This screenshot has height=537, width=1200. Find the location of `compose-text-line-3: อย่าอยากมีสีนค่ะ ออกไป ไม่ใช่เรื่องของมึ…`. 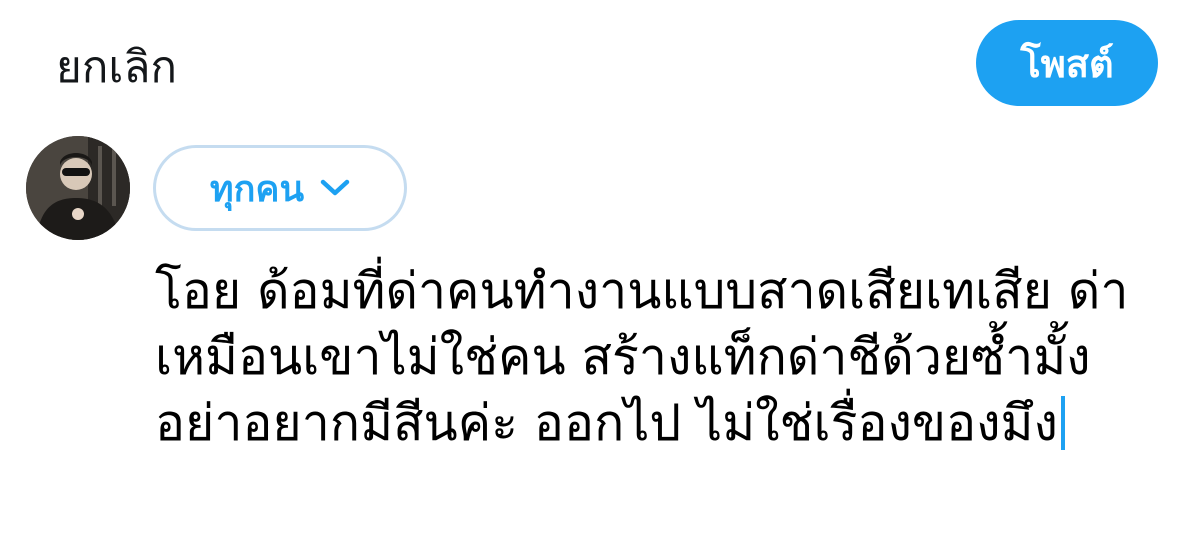

compose-text-line-3: อย่าอยากมีสีนค่ะ ออกไป ไม่ใช่เรื่องของมึ… is located at coordinates (660, 423).